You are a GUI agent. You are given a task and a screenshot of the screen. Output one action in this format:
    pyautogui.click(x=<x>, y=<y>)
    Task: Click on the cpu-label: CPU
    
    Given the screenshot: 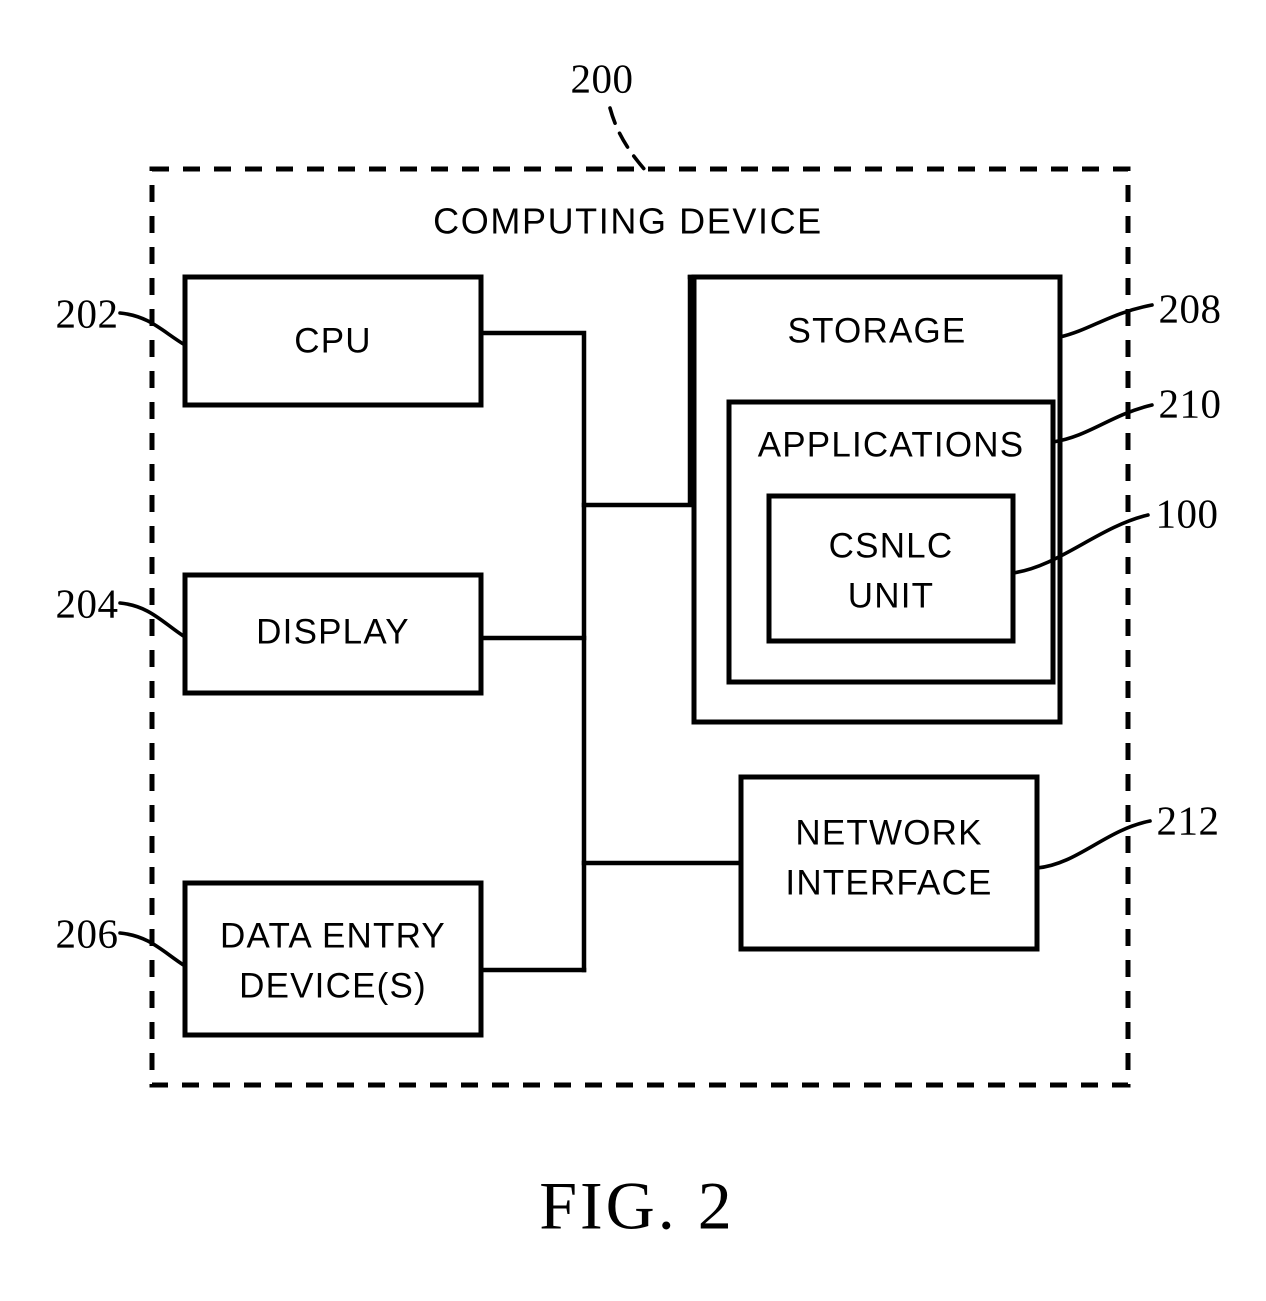 What is the action you would take?
    pyautogui.click(x=333, y=340)
    